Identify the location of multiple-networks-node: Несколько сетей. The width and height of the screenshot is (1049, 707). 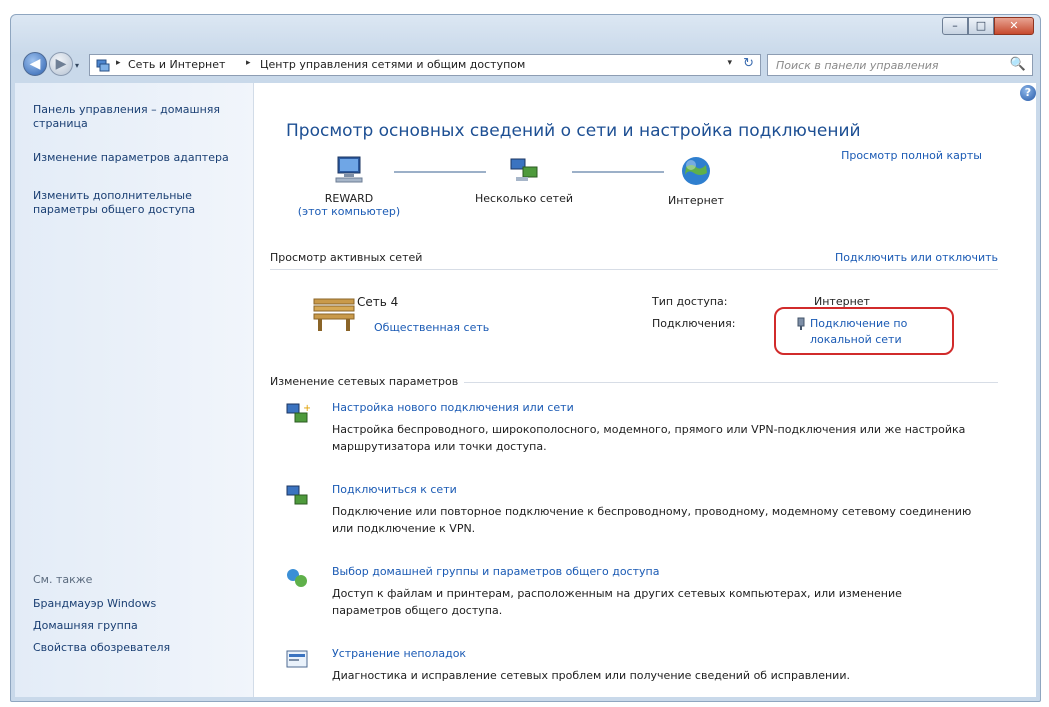
(524, 180).